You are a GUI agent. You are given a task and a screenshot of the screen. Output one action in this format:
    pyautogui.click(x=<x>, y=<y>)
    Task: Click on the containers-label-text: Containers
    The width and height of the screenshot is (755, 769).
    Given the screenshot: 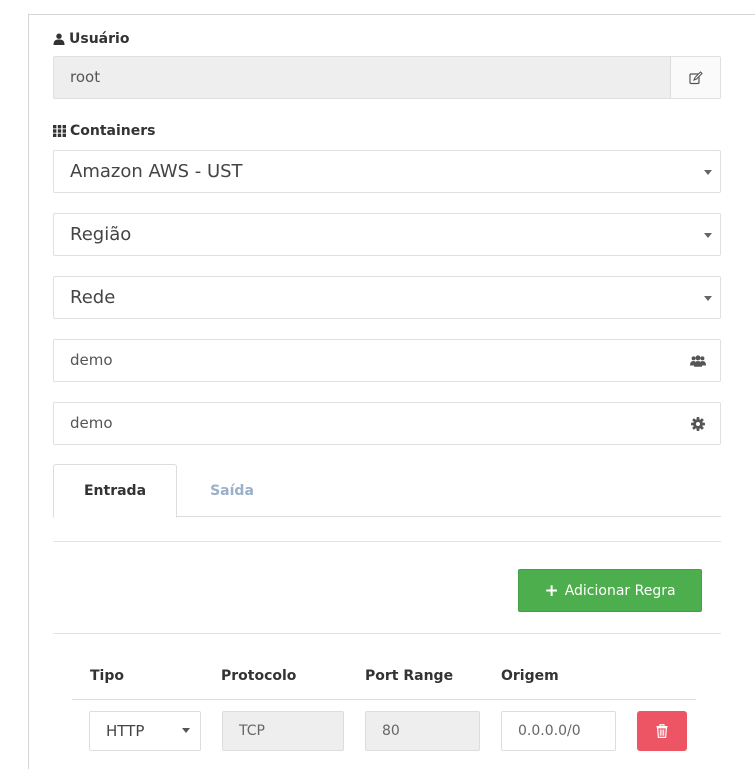 What is the action you would take?
    pyautogui.click(x=113, y=131)
    